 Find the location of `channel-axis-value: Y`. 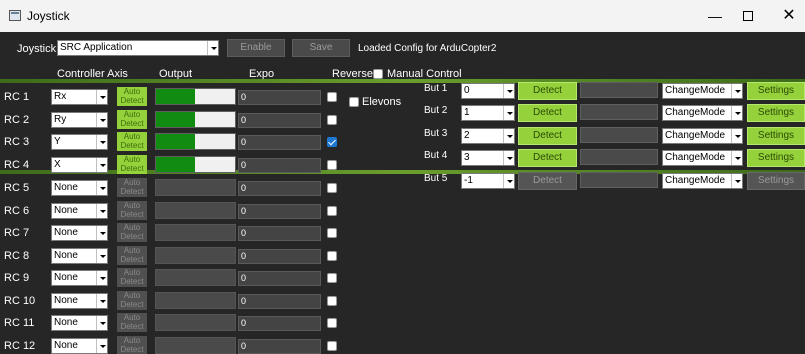

channel-axis-value: Y is located at coordinates (57, 141).